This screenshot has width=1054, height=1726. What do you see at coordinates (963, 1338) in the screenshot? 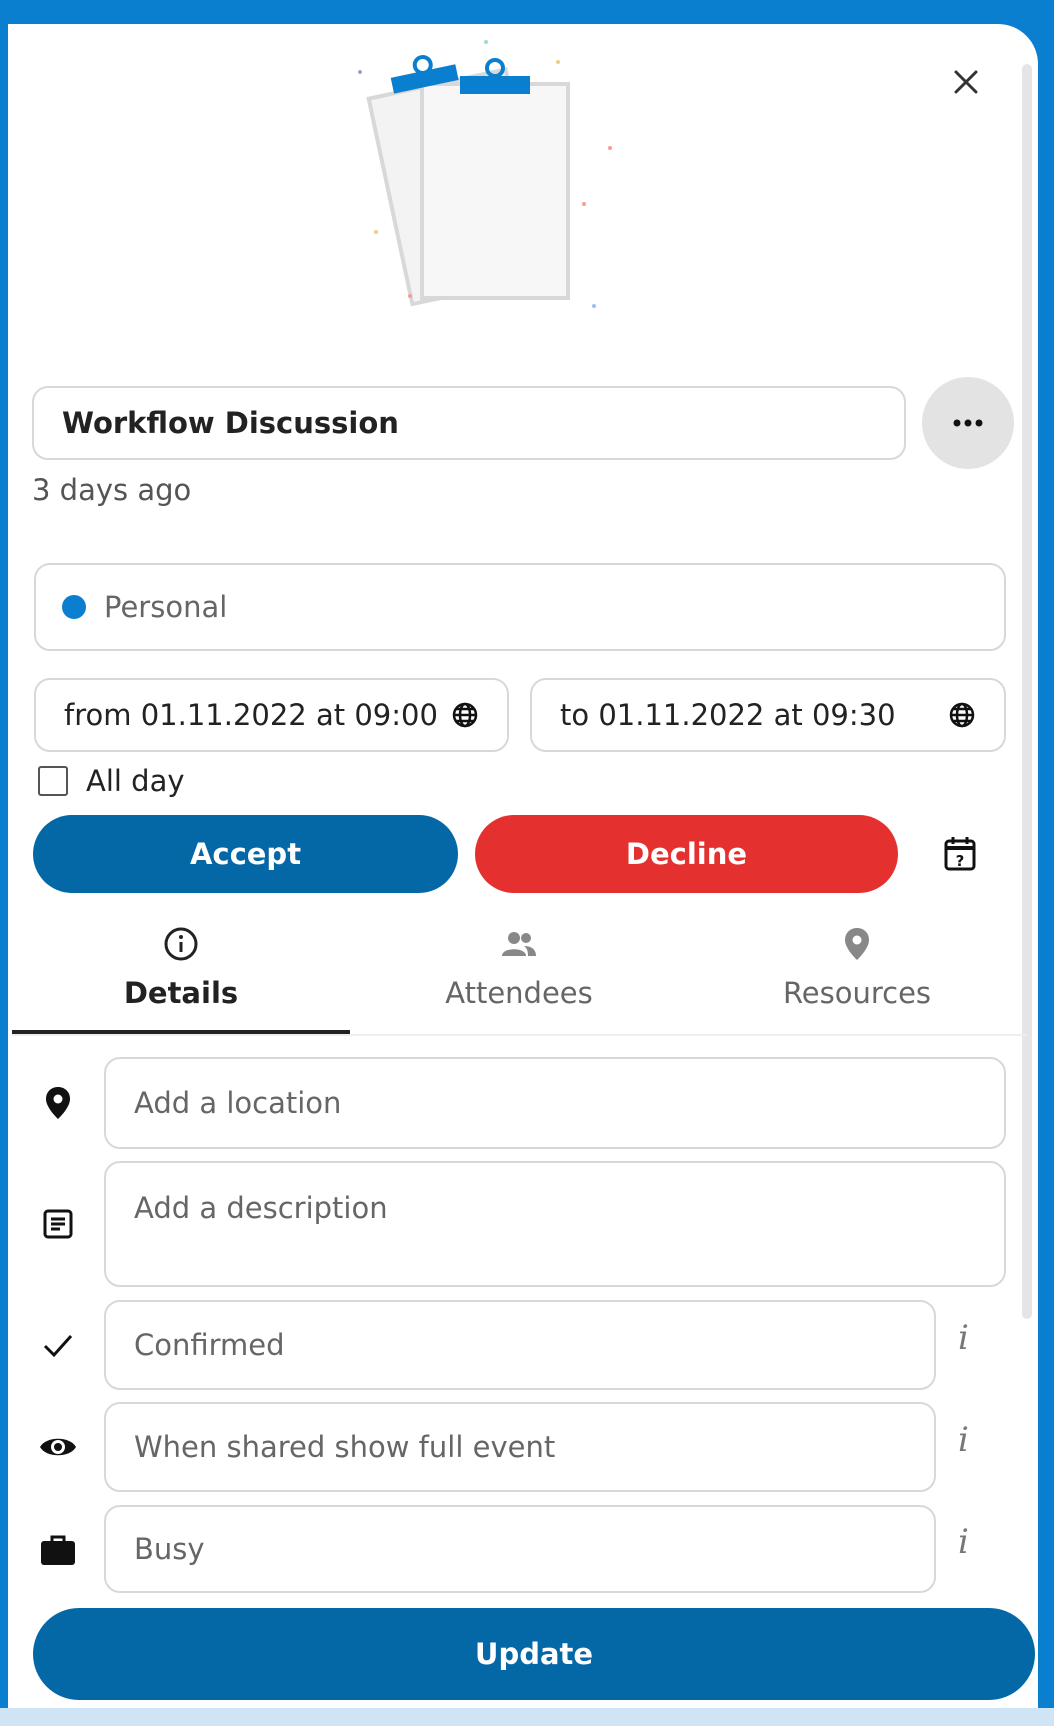
I see `status-info-icon: i` at bounding box center [963, 1338].